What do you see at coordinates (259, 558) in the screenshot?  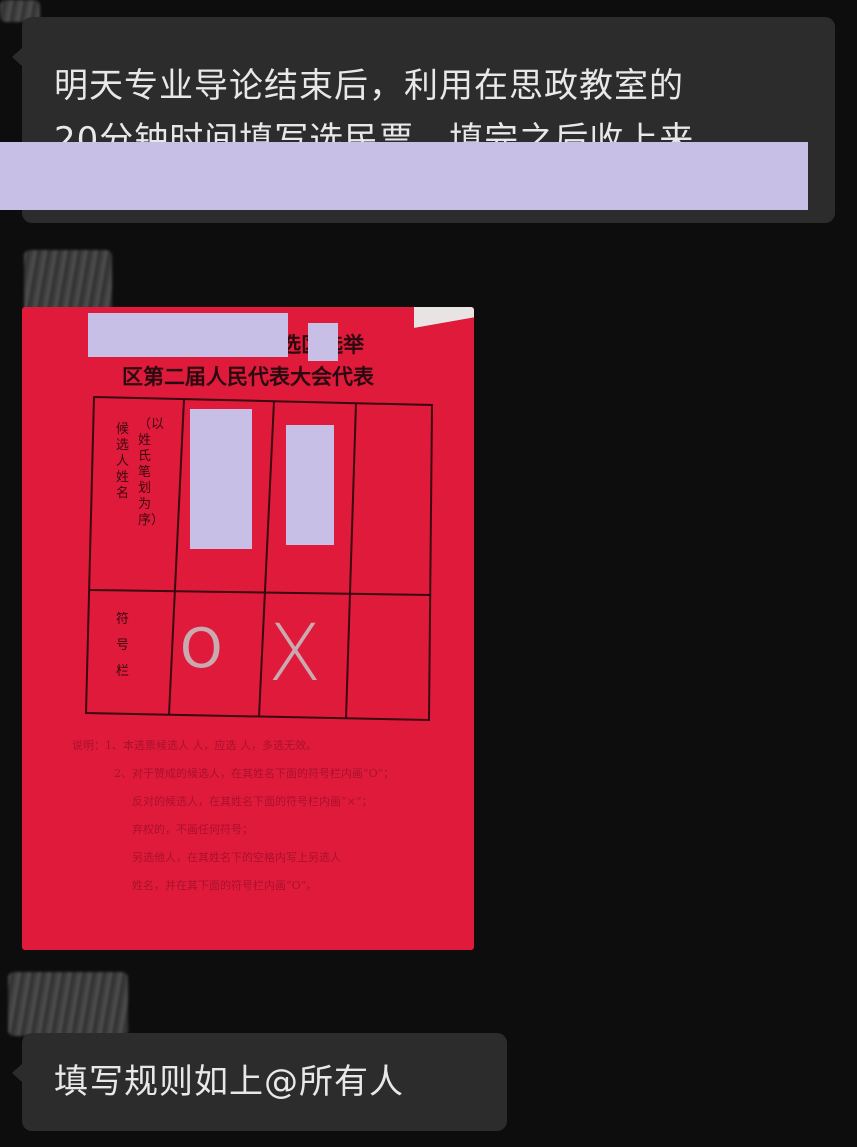 I see `ballot-table` at bounding box center [259, 558].